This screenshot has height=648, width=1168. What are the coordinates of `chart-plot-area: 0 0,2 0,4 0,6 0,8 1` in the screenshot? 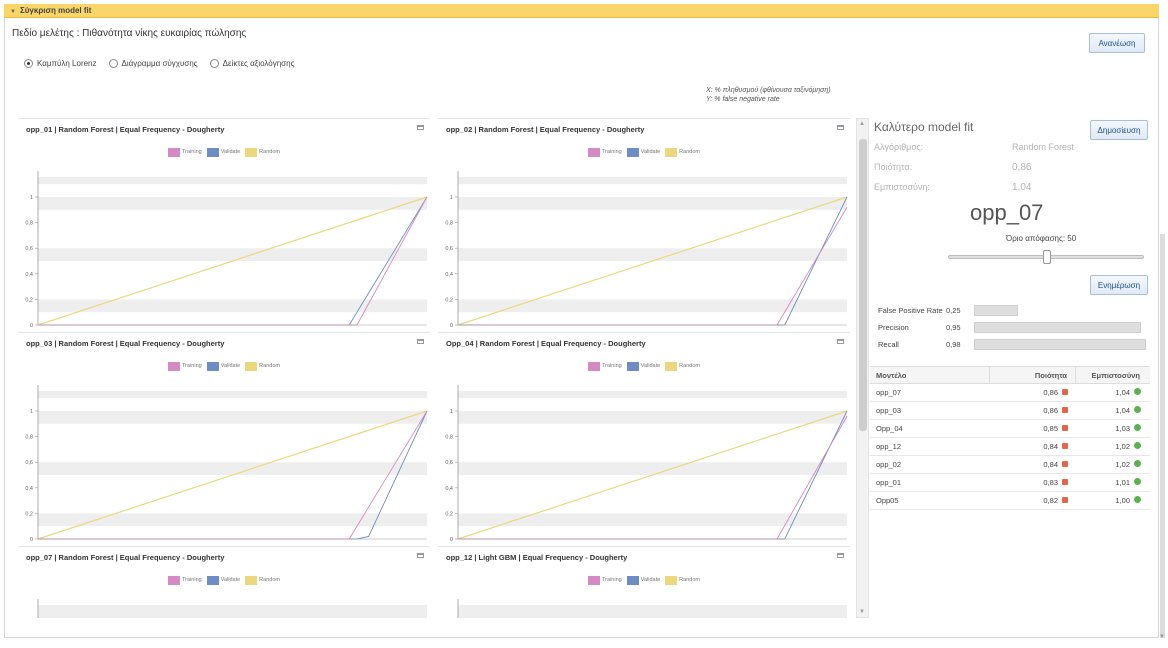 It's located at (226, 250).